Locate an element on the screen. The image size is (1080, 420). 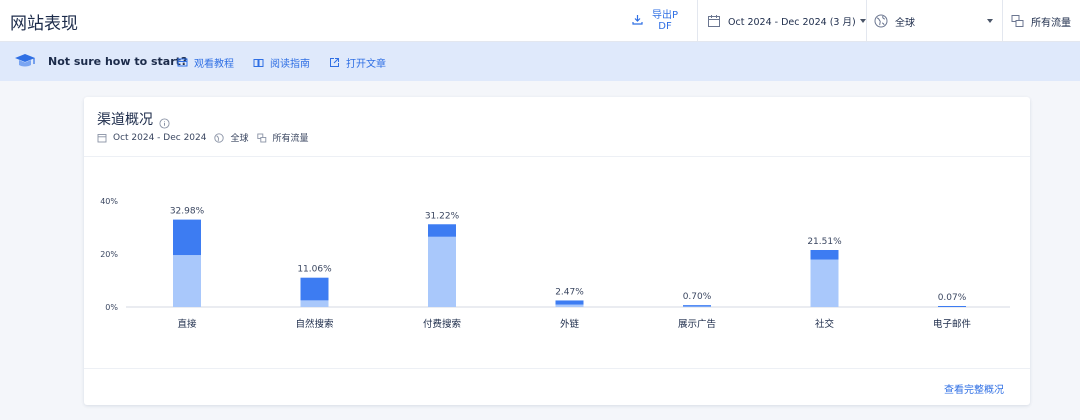
export-pdf-button: 导出PDF is located at coordinates (662, 21).